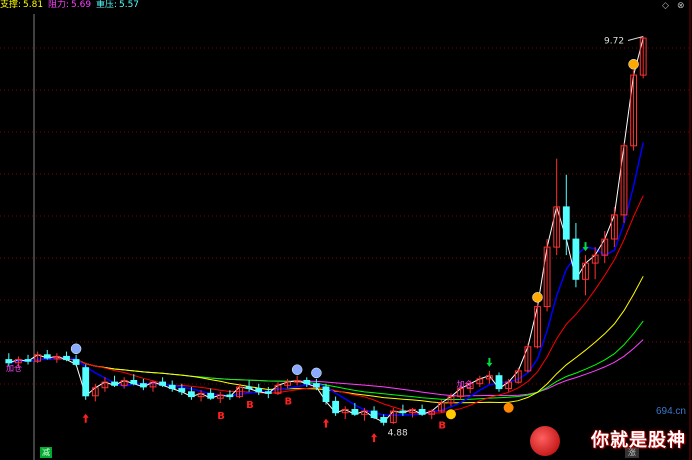  What do you see at coordinates (14, 368) in the screenshot?
I see `add-position-label: 加仓` at bounding box center [14, 368].